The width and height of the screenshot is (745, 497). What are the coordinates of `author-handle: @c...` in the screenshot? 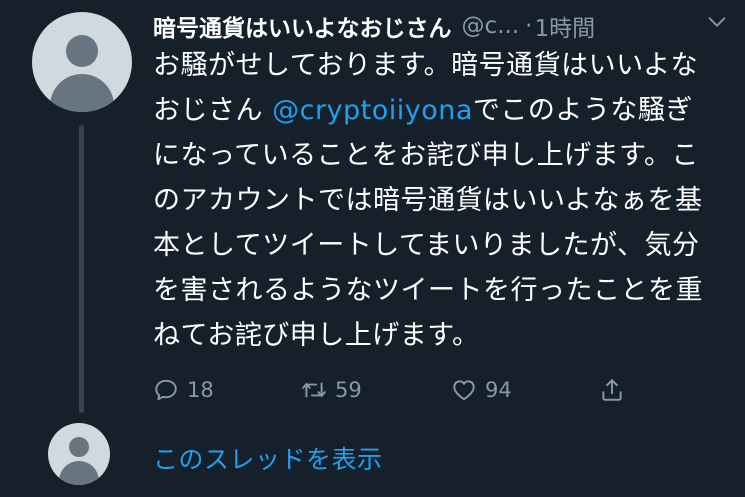 It's located at (491, 26).